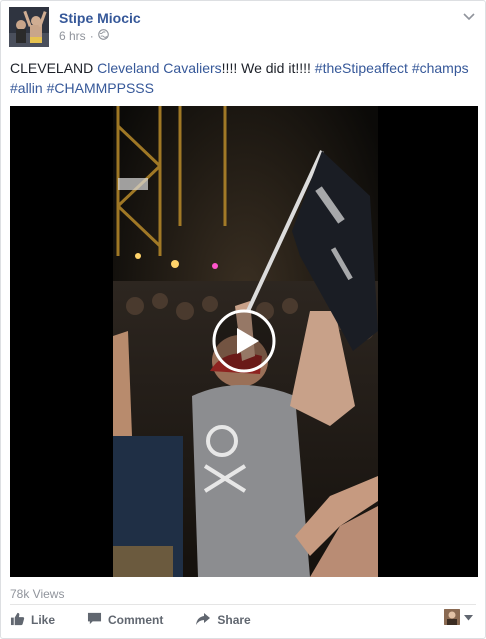 The image size is (486, 639). I want to click on share-button: Share, so click(223, 620).